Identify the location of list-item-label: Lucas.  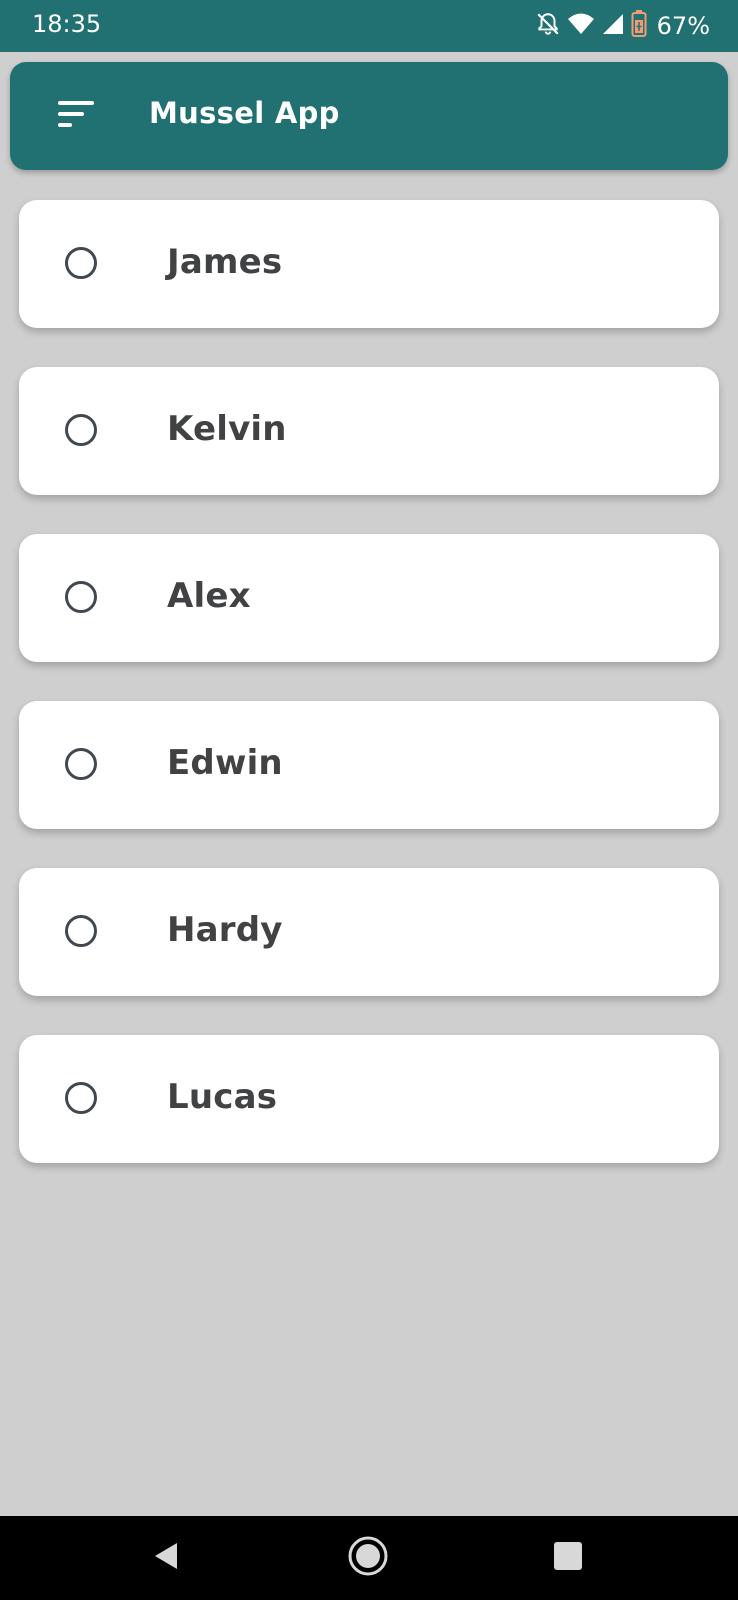
(222, 1097).